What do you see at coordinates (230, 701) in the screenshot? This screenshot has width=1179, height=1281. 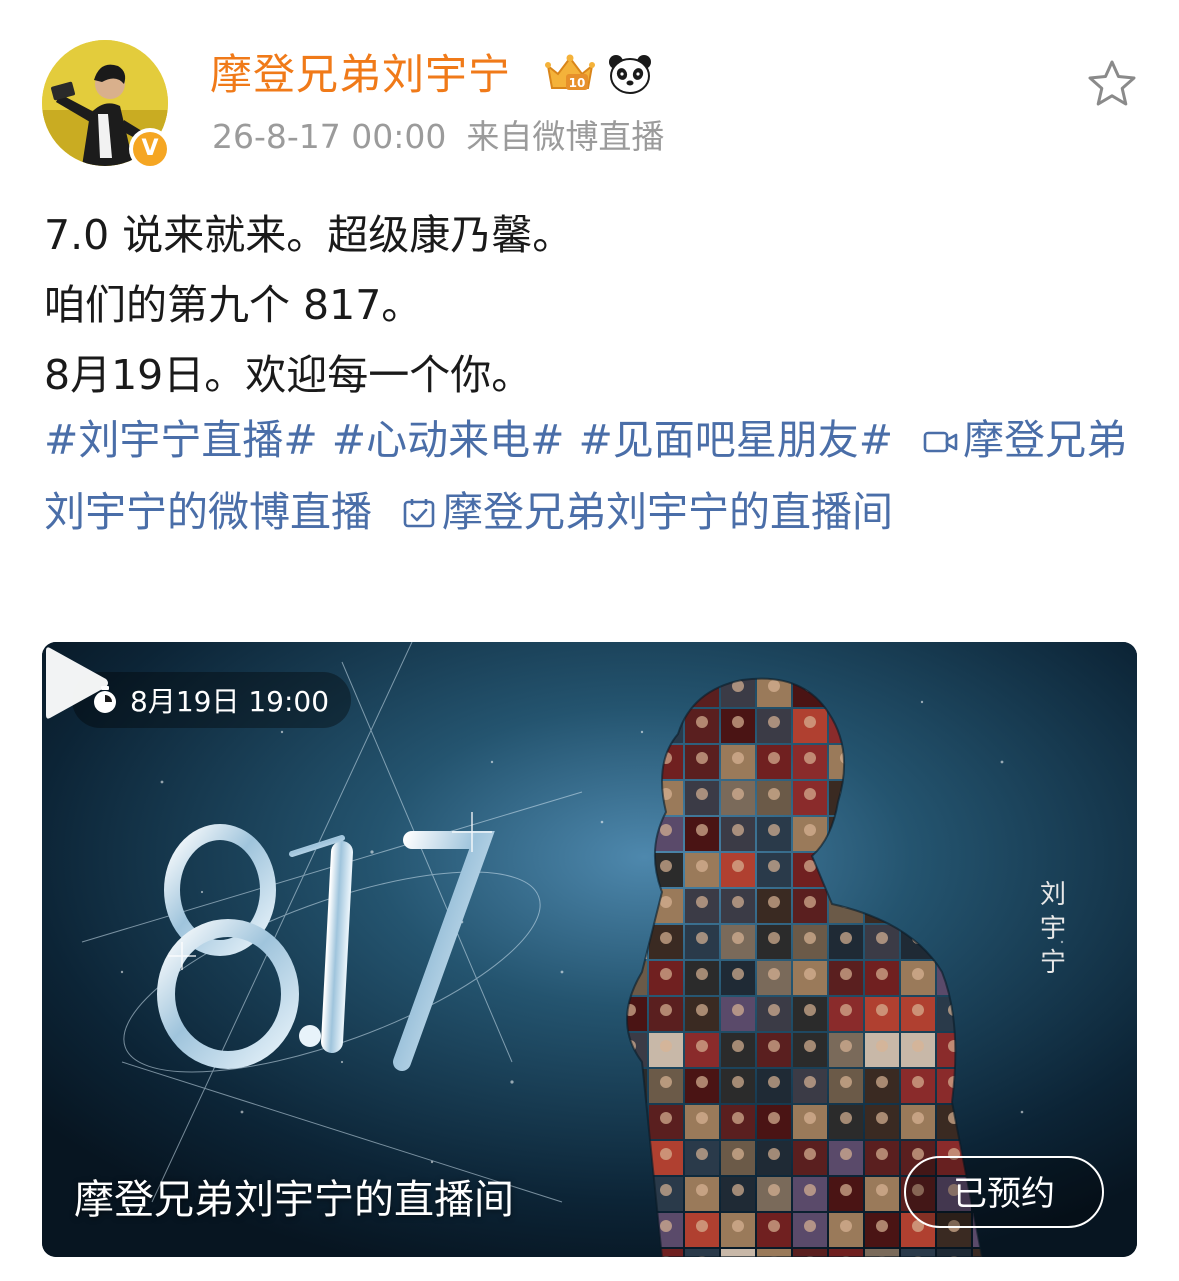 I see `live-schedule-text: 8月19日 19:00` at bounding box center [230, 701].